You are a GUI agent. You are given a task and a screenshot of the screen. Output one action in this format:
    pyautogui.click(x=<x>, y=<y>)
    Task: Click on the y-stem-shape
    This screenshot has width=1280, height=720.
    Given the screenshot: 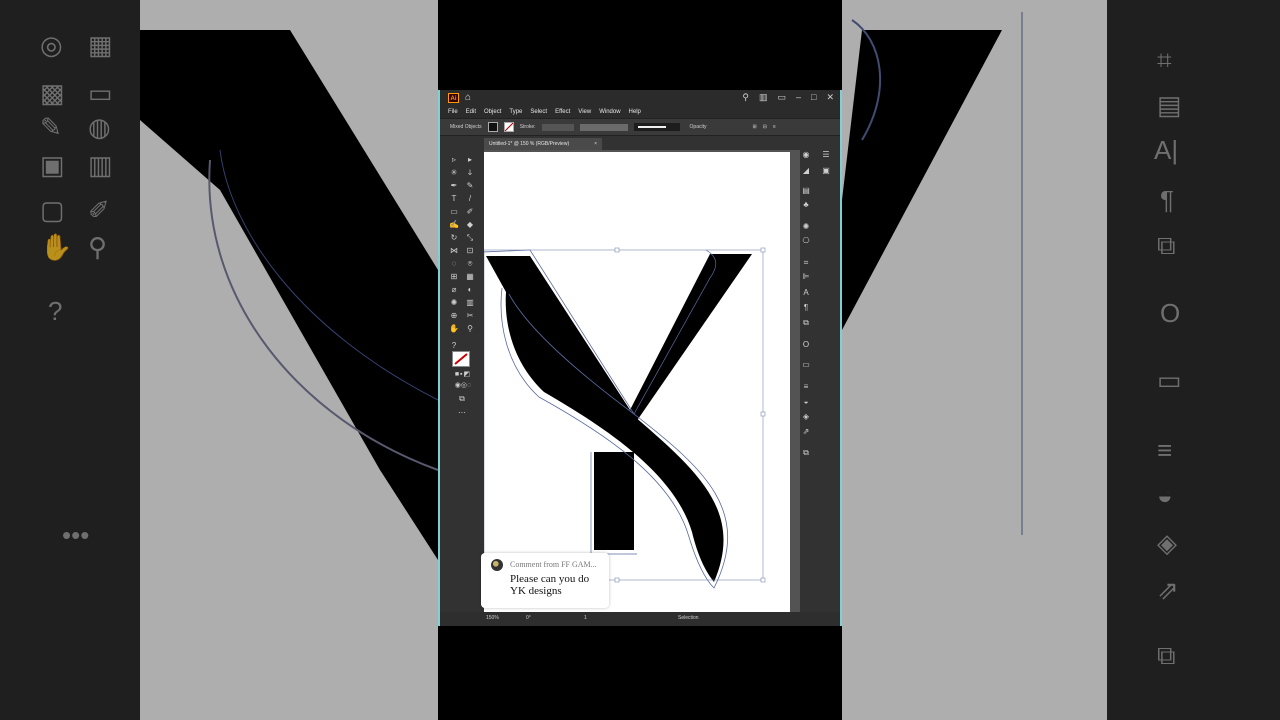 What is the action you would take?
    pyautogui.click(x=614, y=501)
    